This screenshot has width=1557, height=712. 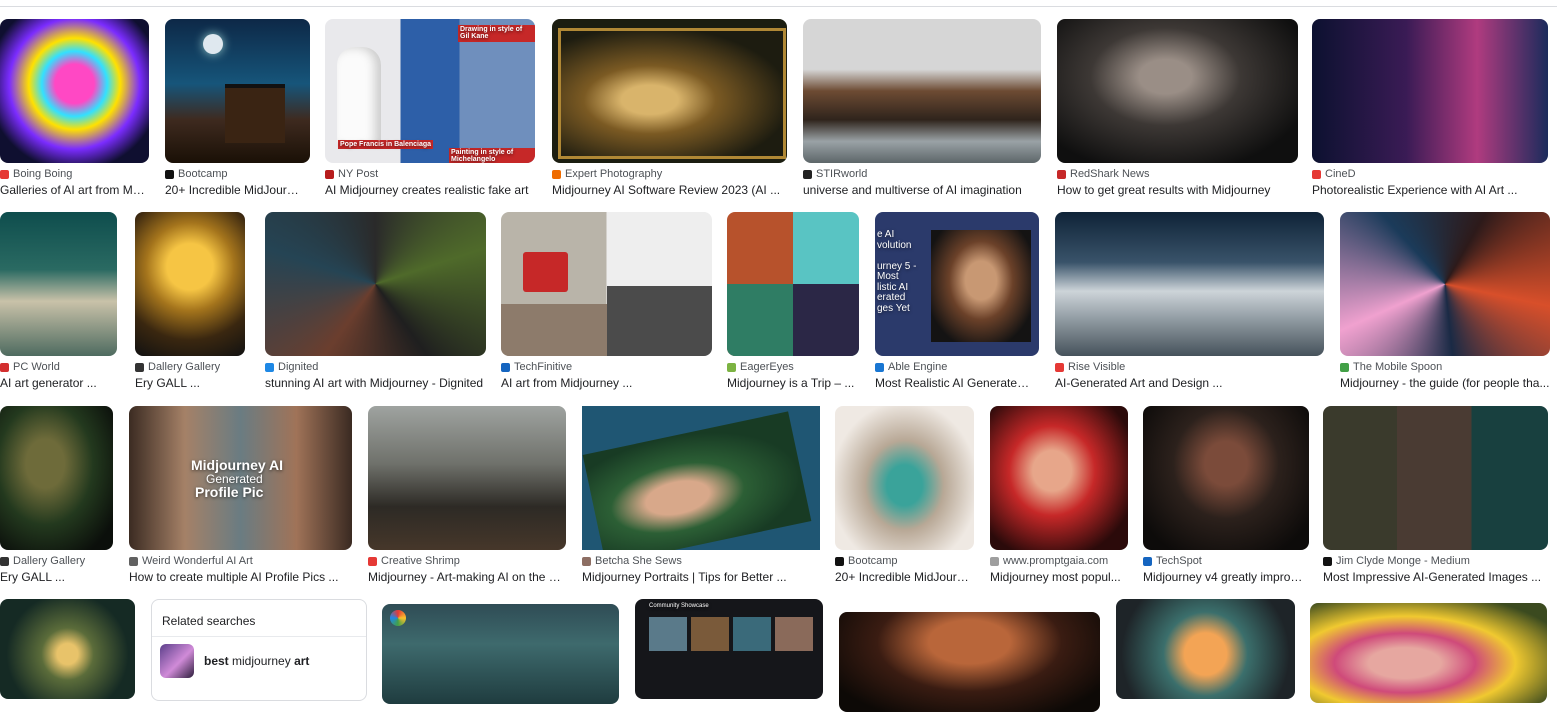 I want to click on query-bold-part: art, so click(x=302, y=661).